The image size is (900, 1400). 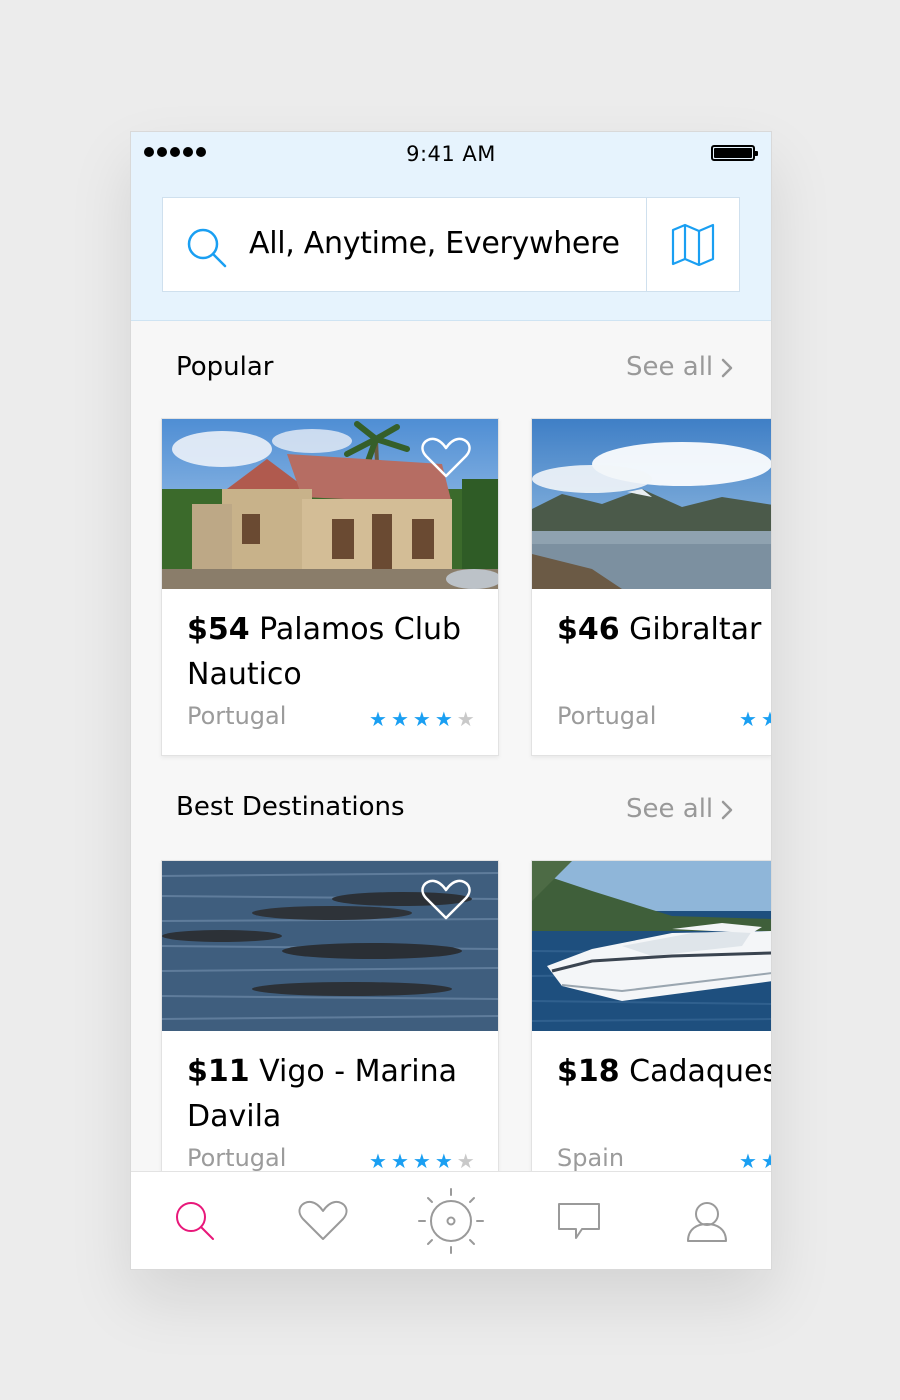 What do you see at coordinates (434, 243) in the screenshot?
I see `search-input: All, Anytime, Everywhere` at bounding box center [434, 243].